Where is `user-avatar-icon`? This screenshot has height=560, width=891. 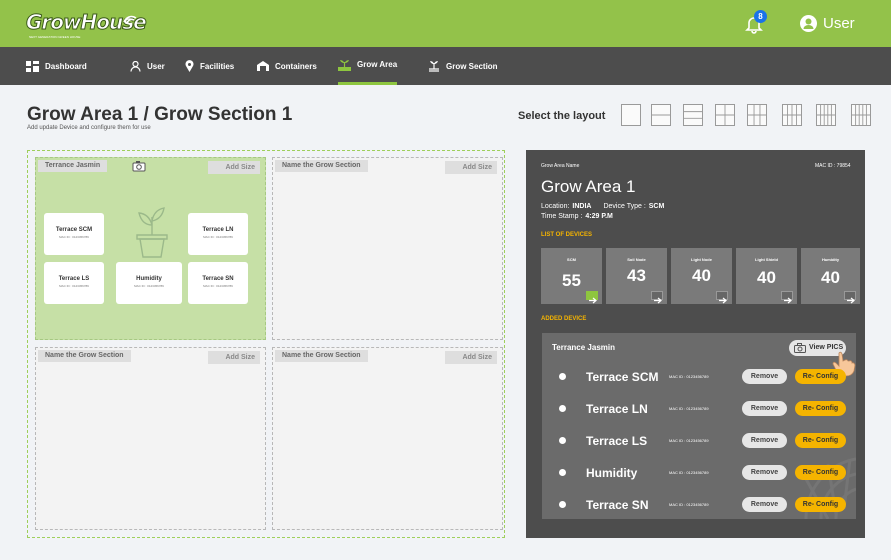
user-avatar-icon is located at coordinates (808, 23).